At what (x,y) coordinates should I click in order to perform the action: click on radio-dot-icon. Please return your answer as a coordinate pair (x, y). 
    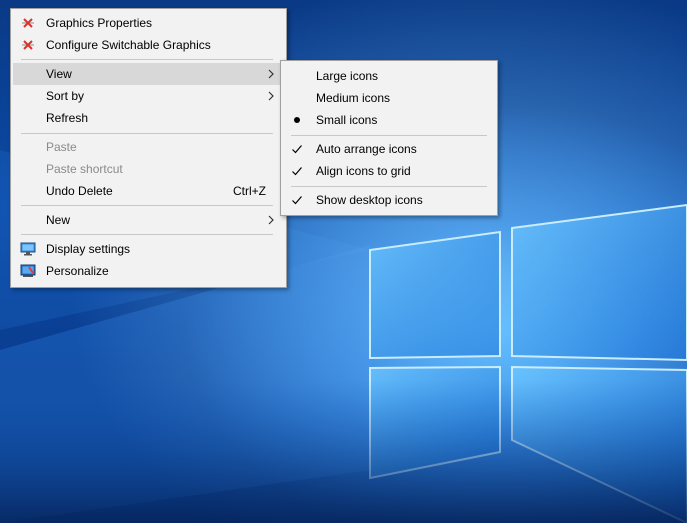
    Looking at the image, I should click on (297, 120).